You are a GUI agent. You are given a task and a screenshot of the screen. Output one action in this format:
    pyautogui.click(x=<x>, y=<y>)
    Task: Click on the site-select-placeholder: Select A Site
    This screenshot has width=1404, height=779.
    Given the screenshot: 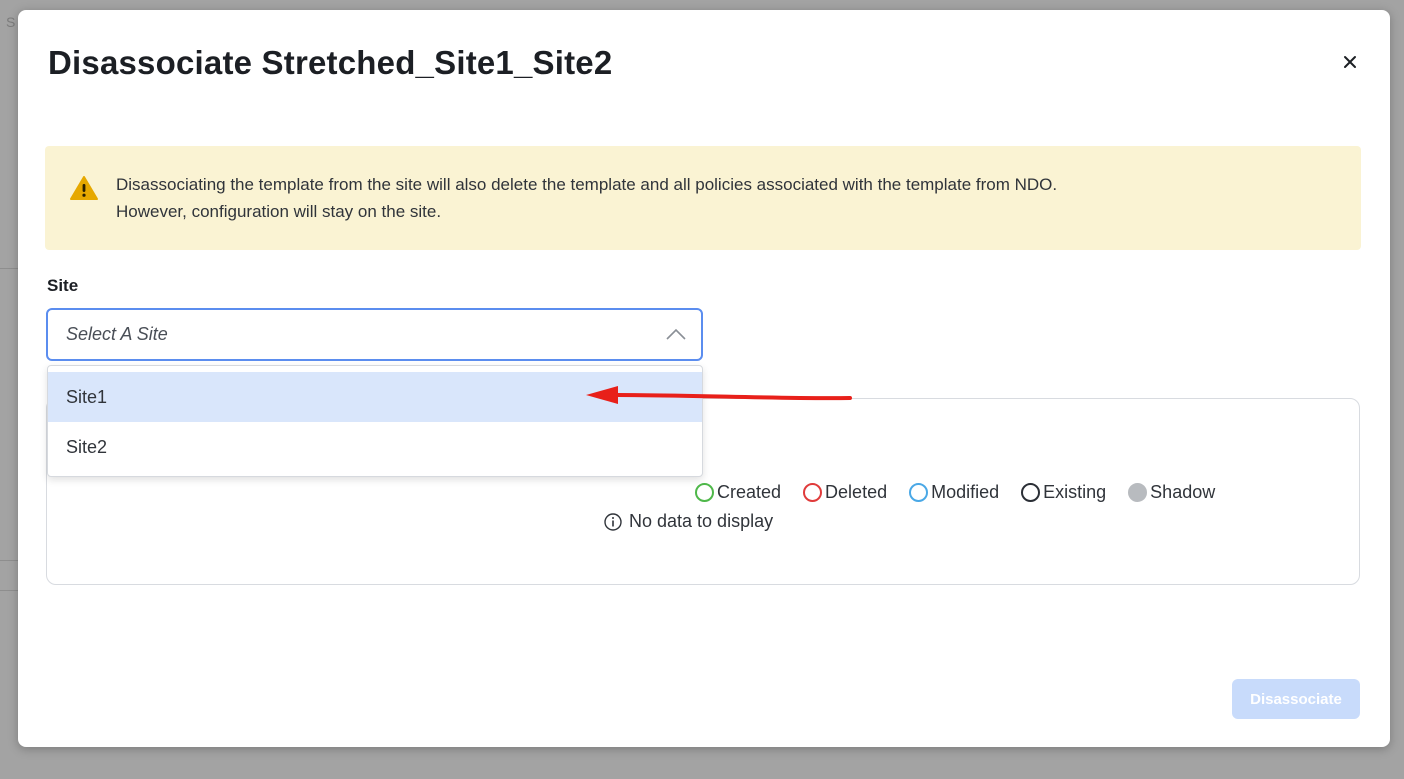 What is the action you would take?
    pyautogui.click(x=117, y=334)
    